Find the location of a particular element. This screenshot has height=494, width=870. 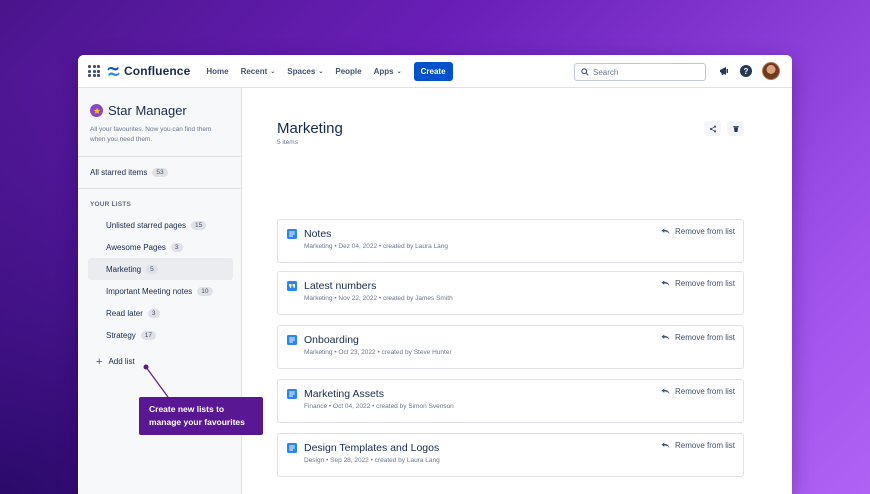

sidebar-list-read-later: Read later 3 is located at coordinates (160, 313).